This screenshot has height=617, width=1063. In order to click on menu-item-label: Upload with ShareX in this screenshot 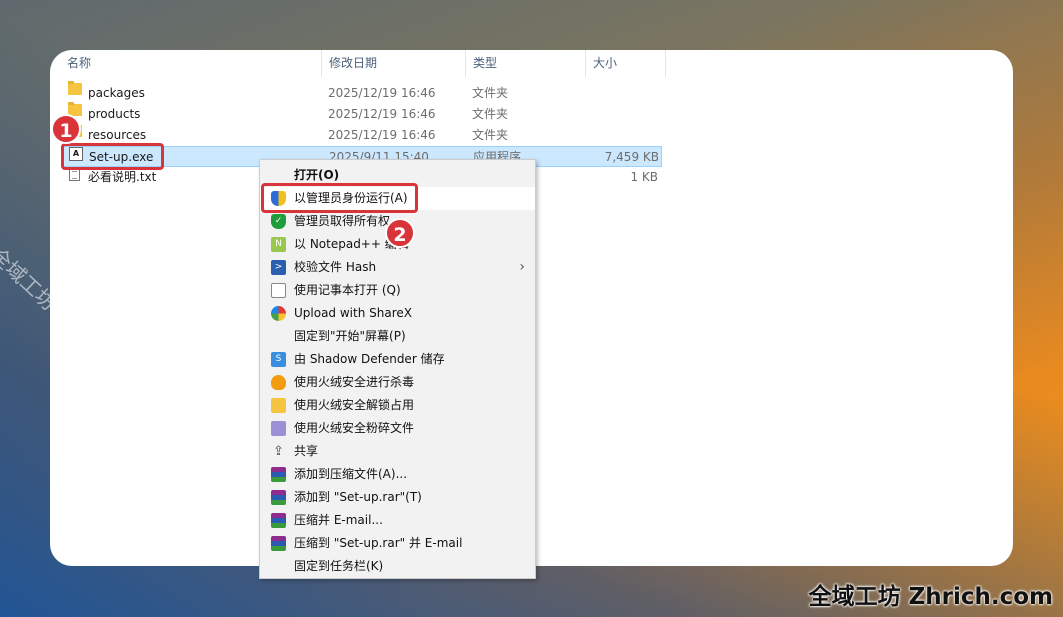, I will do `click(353, 313)`.